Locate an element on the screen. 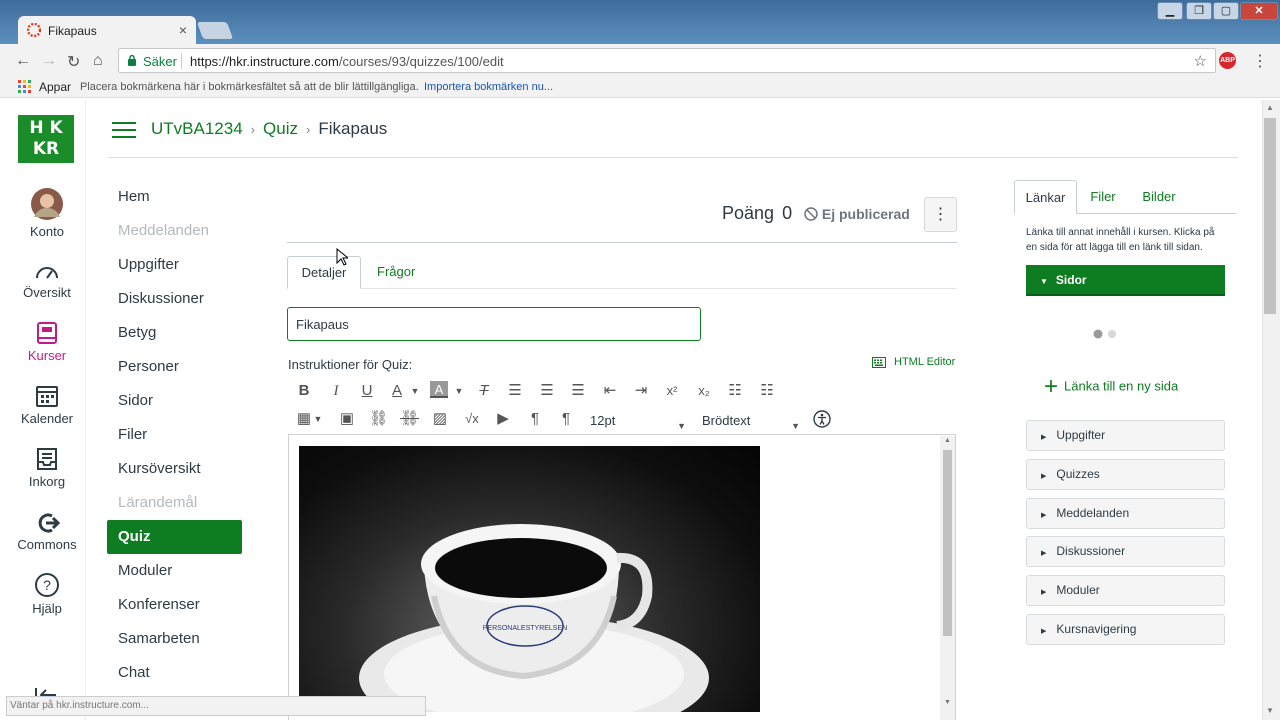 The width and height of the screenshot is (1280, 720). numbered-list-icon: ☷ is located at coordinates (767, 391).